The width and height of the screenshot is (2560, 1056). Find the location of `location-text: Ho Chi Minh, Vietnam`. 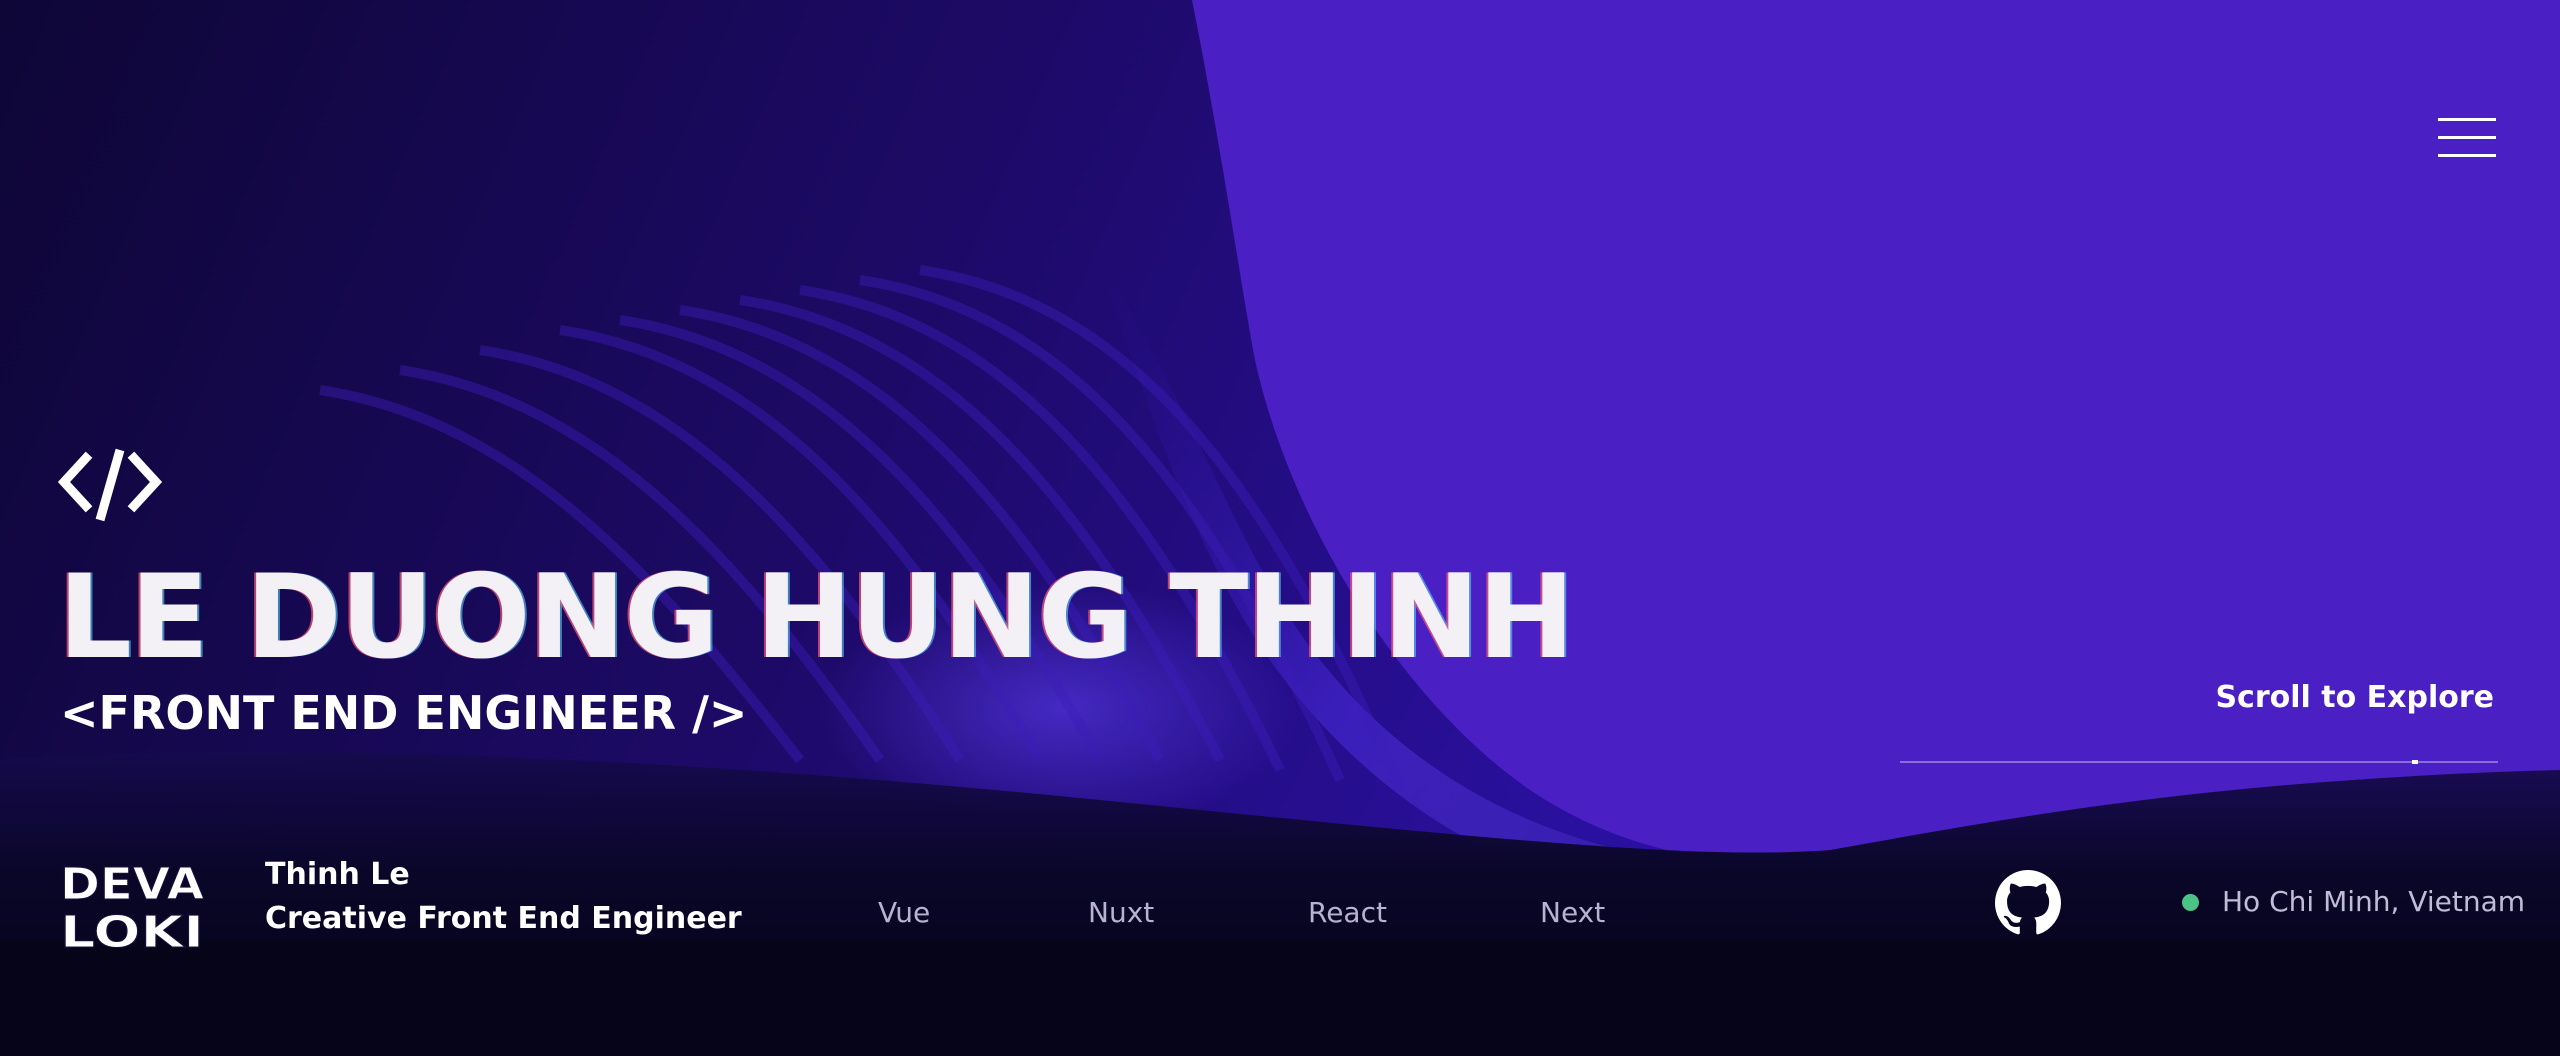

location-text: Ho Chi Minh, Vietnam is located at coordinates (2373, 901).